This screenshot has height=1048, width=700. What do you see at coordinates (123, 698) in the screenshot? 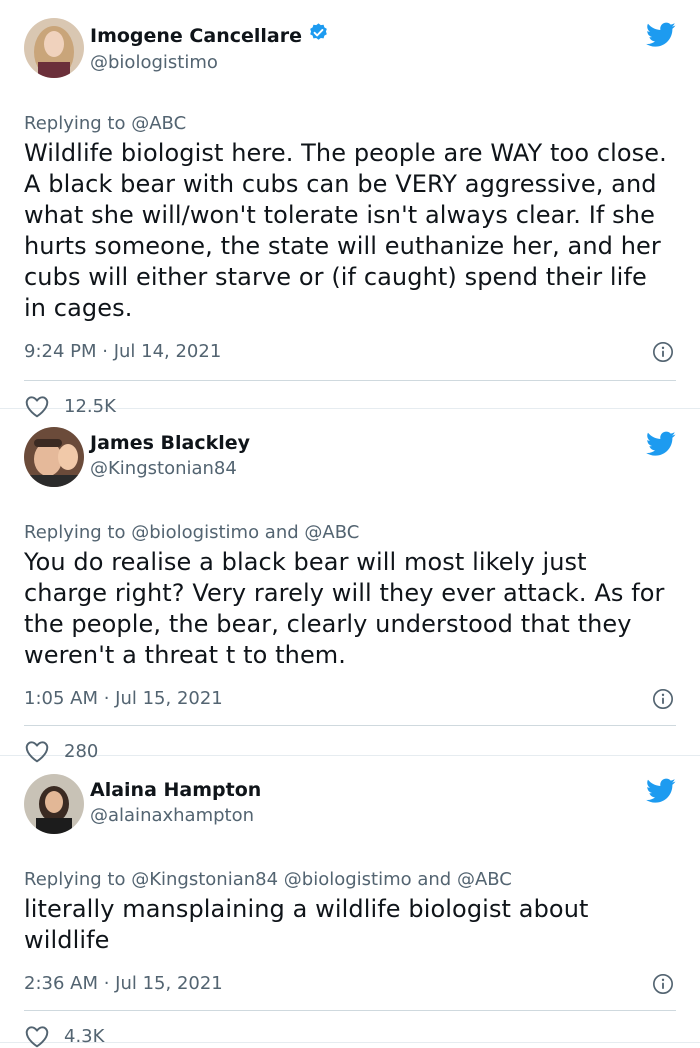
I see `timestamp: 1:05 AM · Jul 15, 2021` at bounding box center [123, 698].